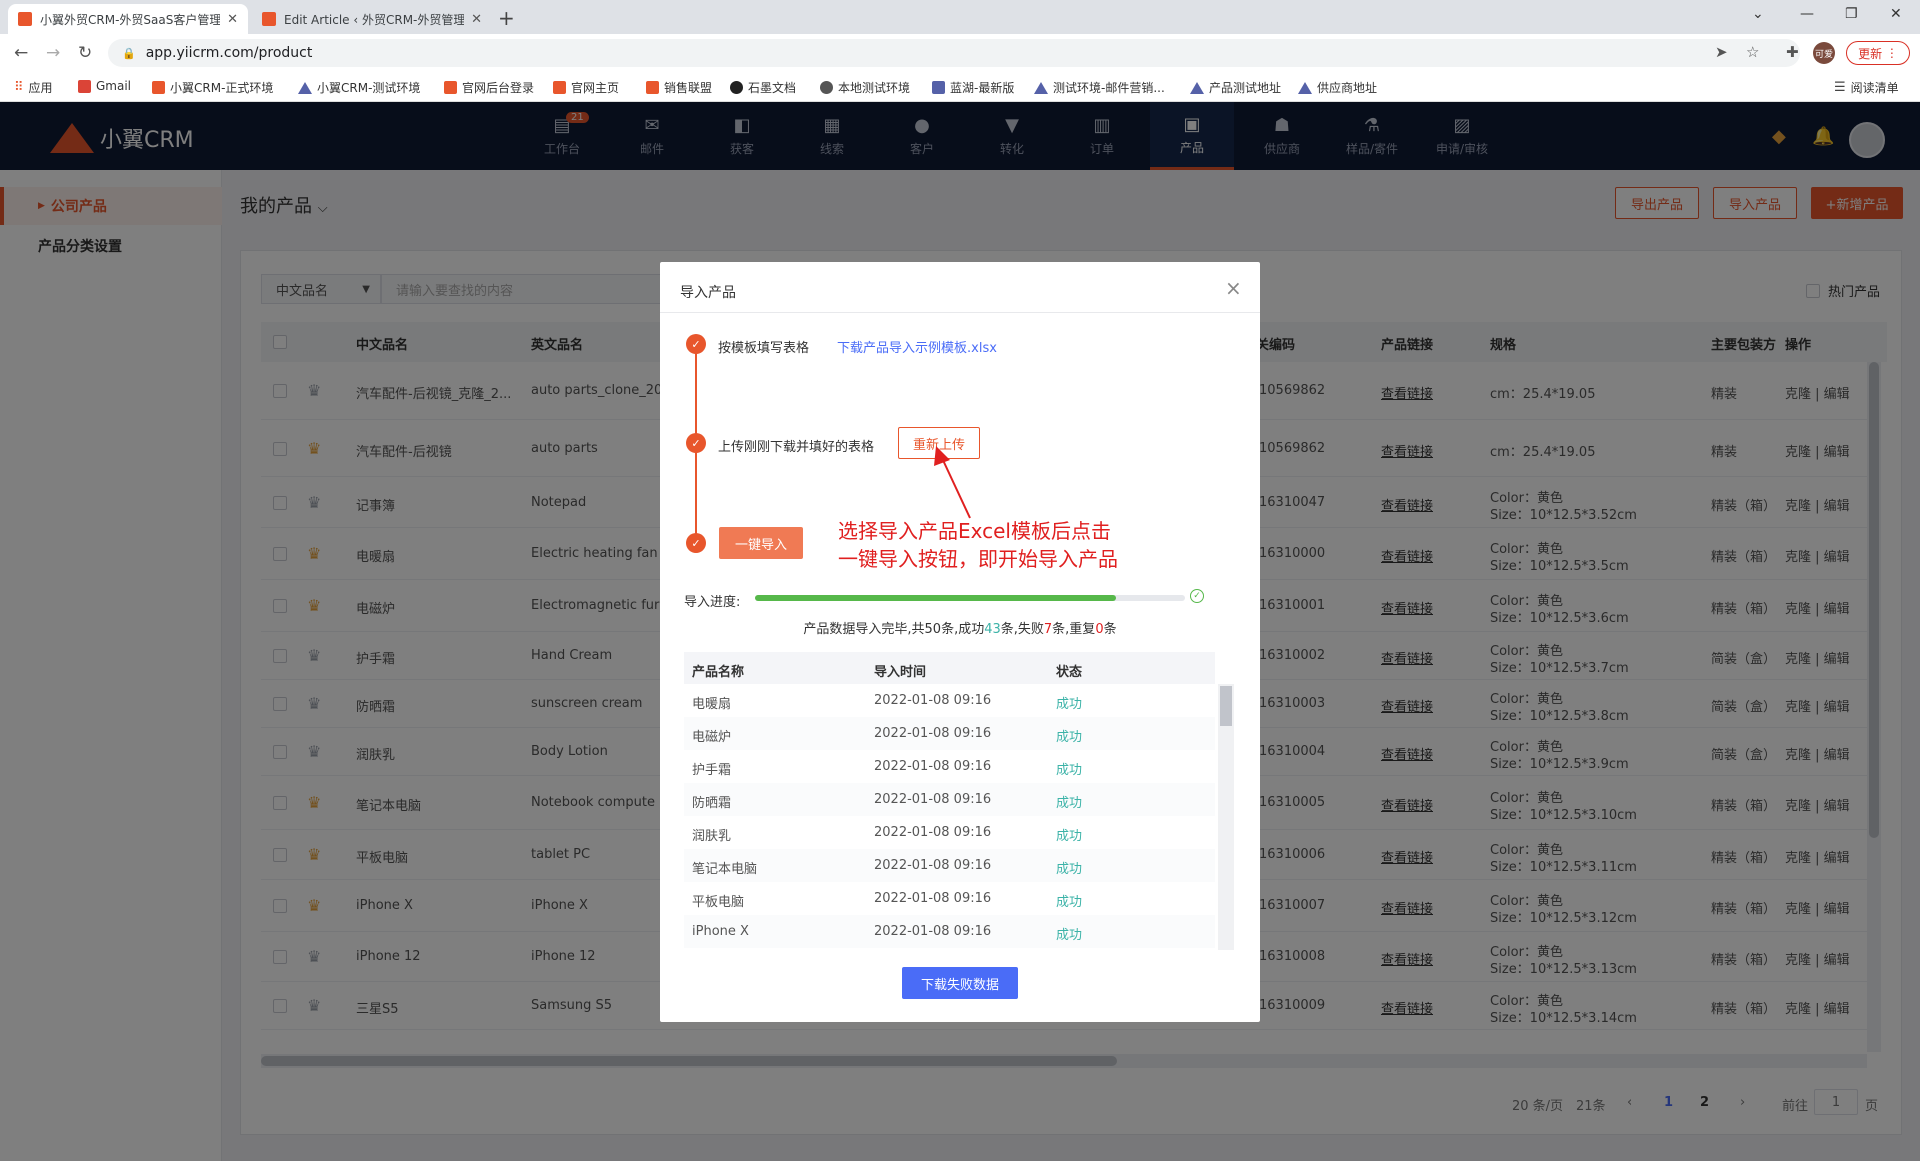 The height and width of the screenshot is (1161, 1920). Describe the element at coordinates (982, 88) in the screenshot. I see `bookmark-label: 蓝湖-最新版` at that location.